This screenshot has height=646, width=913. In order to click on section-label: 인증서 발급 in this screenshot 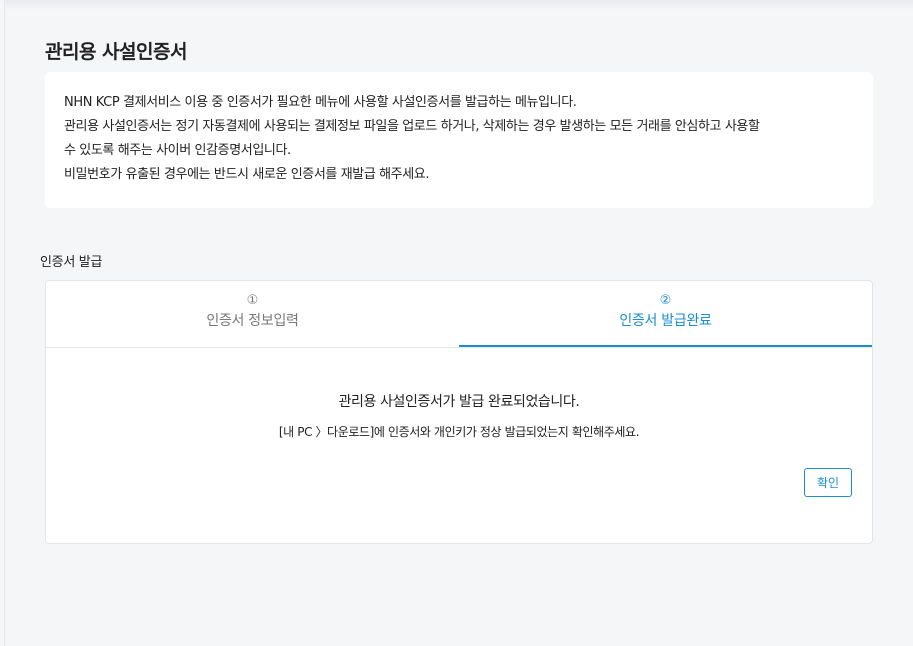, I will do `click(71, 262)`.